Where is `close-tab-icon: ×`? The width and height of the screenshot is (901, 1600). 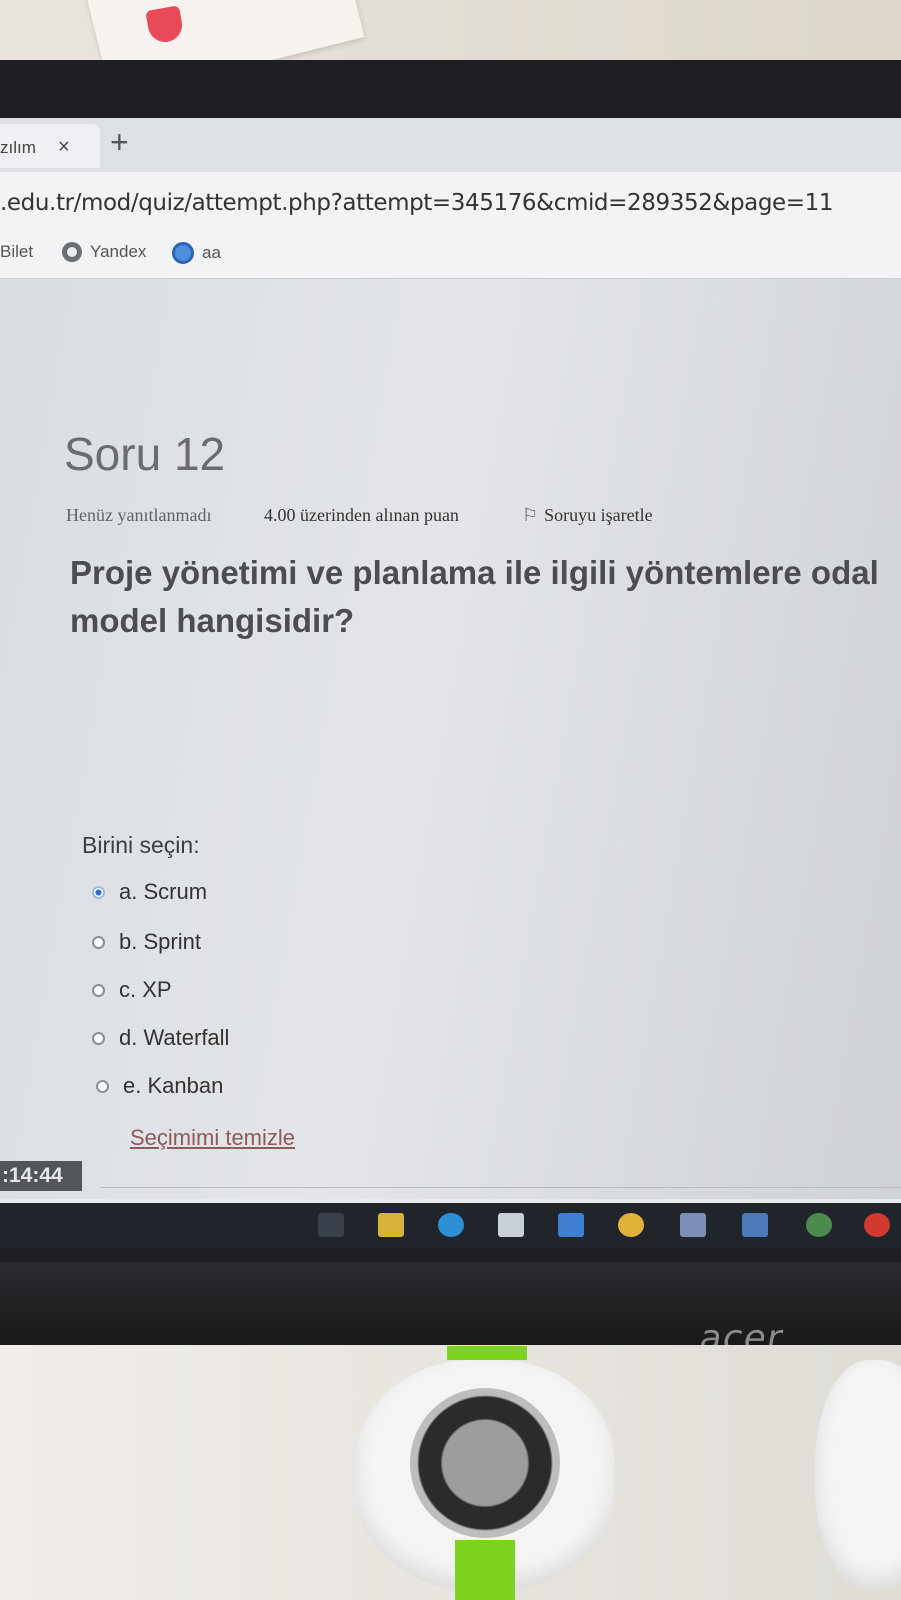 close-tab-icon: × is located at coordinates (64, 147).